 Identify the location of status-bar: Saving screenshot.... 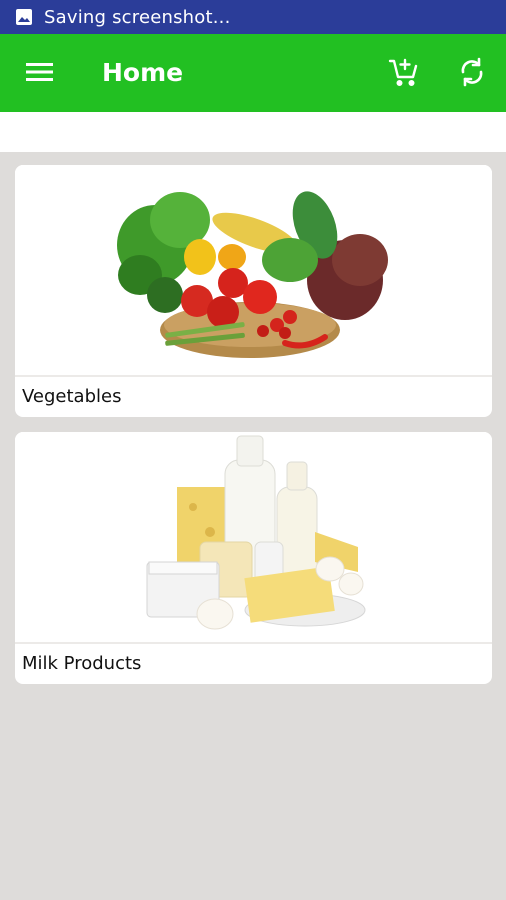
(253, 17).